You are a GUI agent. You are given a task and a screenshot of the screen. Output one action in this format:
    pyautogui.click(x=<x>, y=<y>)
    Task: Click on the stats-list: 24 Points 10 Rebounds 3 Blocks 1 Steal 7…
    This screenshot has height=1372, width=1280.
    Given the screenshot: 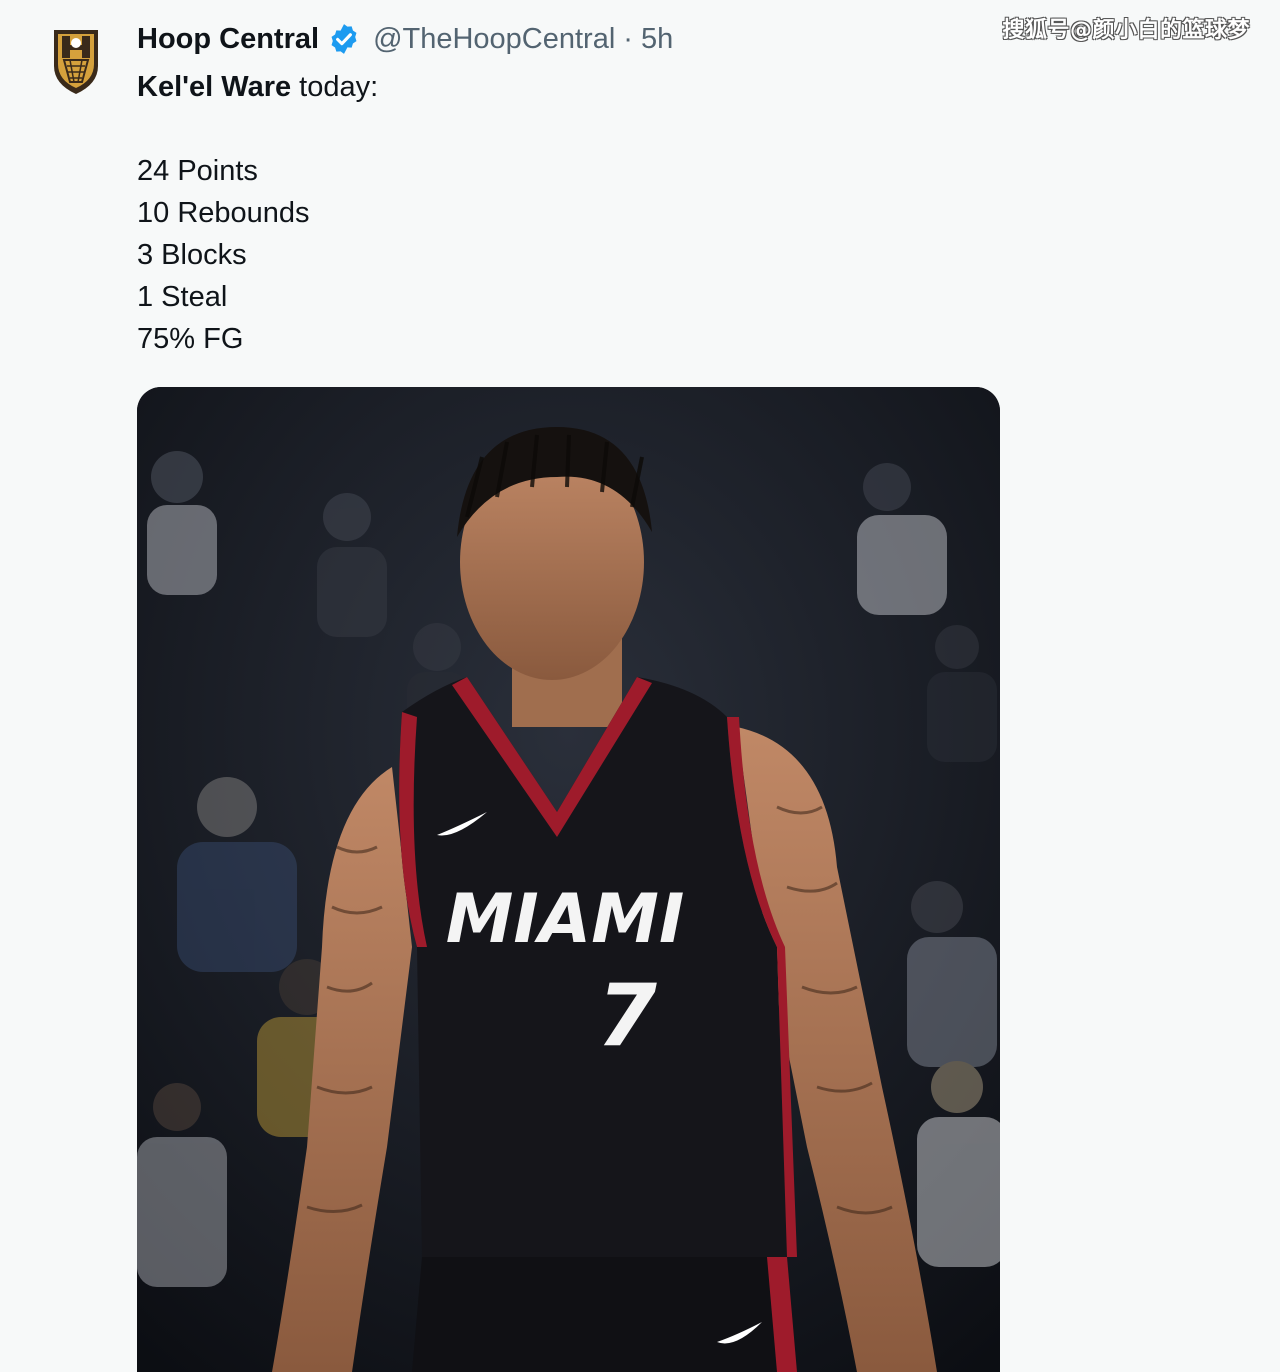 What is the action you would take?
    pyautogui.click(x=223, y=255)
    